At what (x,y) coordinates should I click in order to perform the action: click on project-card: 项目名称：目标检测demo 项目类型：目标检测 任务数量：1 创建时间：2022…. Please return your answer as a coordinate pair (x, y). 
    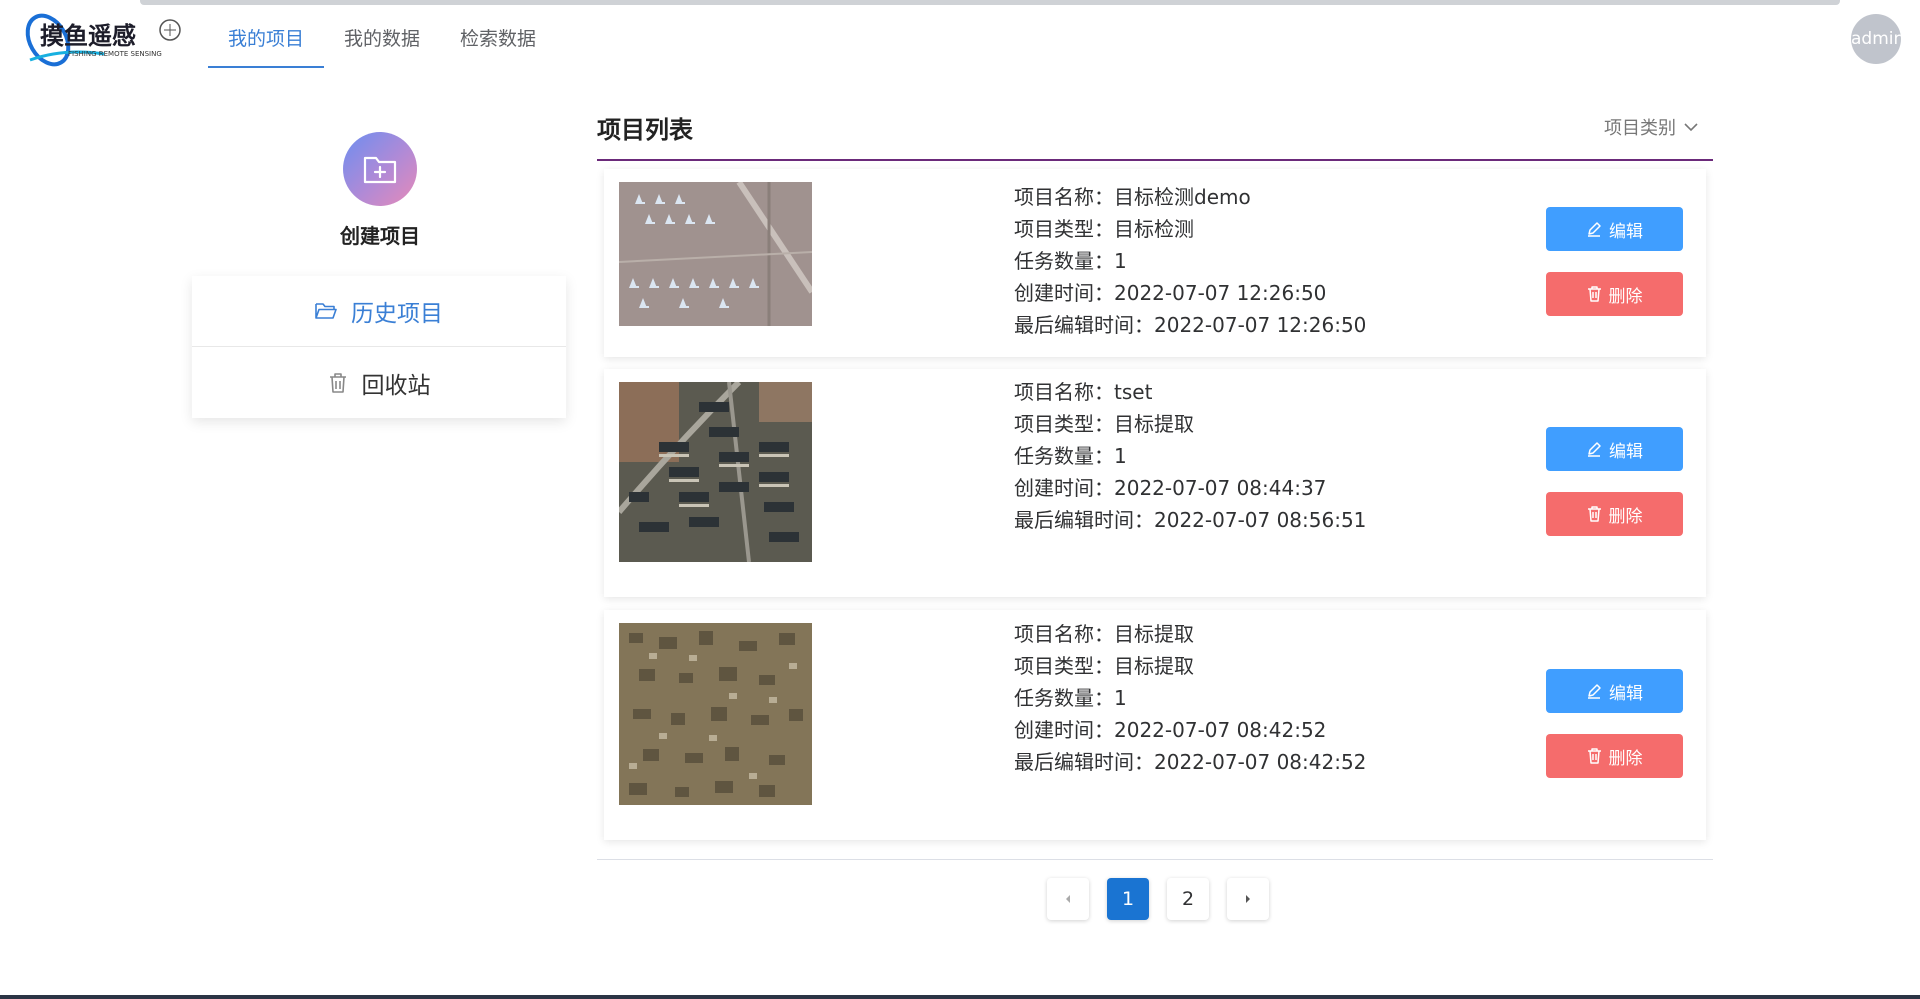
    Looking at the image, I should click on (1155, 263).